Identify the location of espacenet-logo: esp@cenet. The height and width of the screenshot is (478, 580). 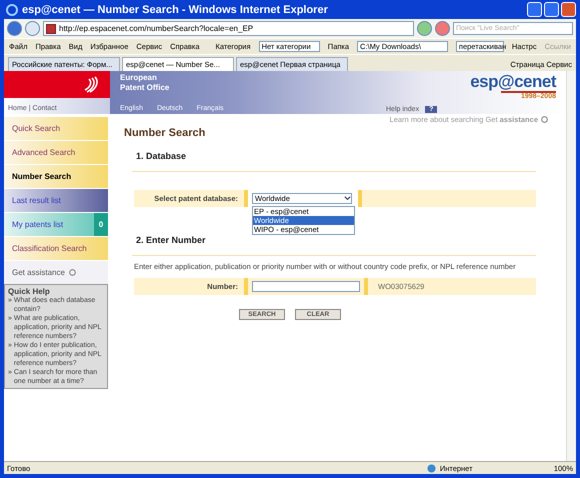
(513, 82).